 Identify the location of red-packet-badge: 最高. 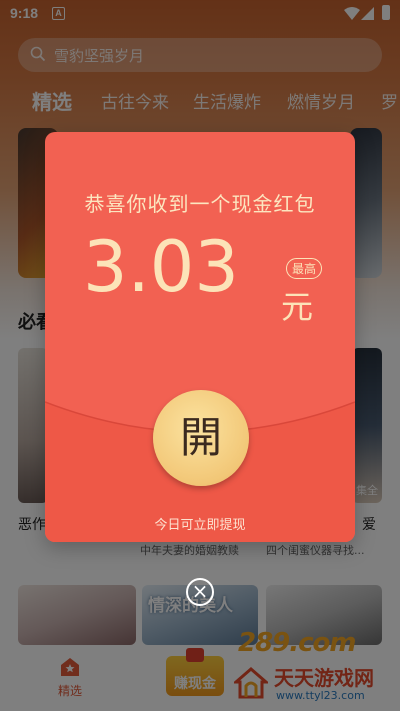
(304, 268).